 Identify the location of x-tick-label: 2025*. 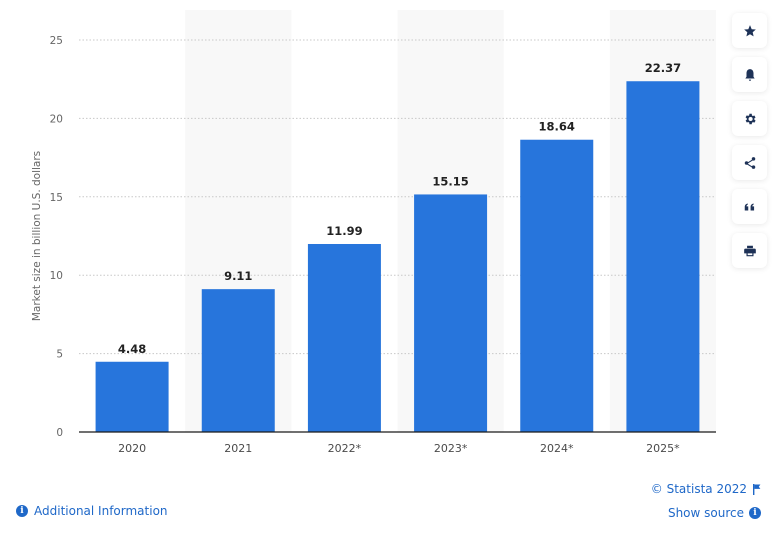
(663, 448).